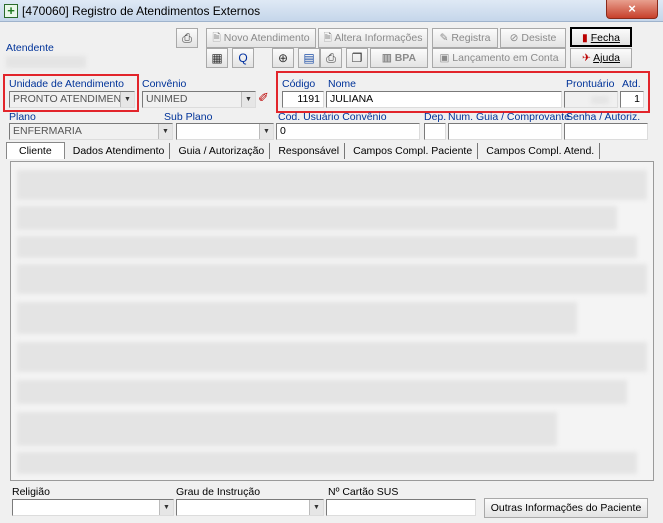  I want to click on atd-label: Atd., so click(631, 84).